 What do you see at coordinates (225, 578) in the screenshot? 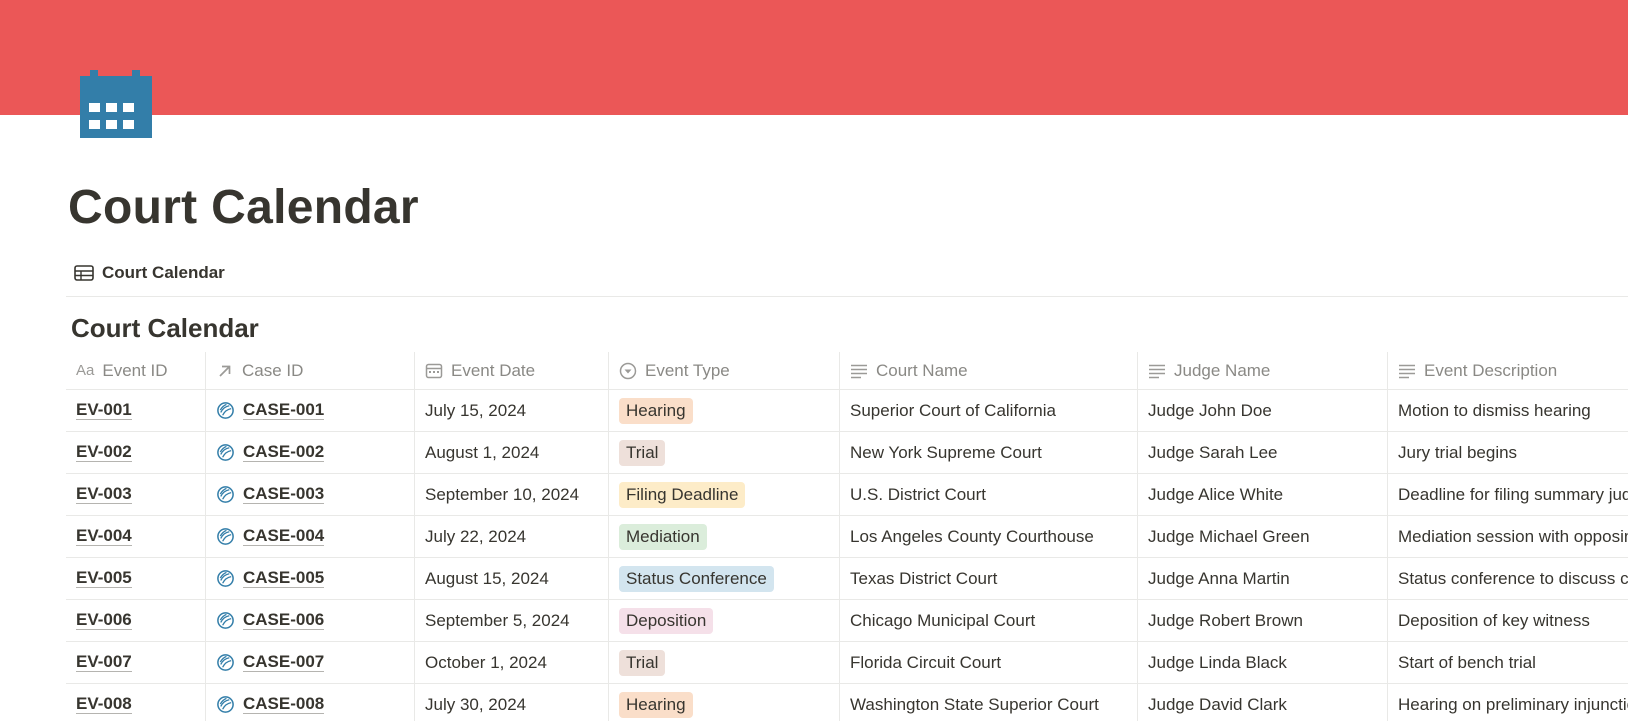
I see `case-page-icon` at bounding box center [225, 578].